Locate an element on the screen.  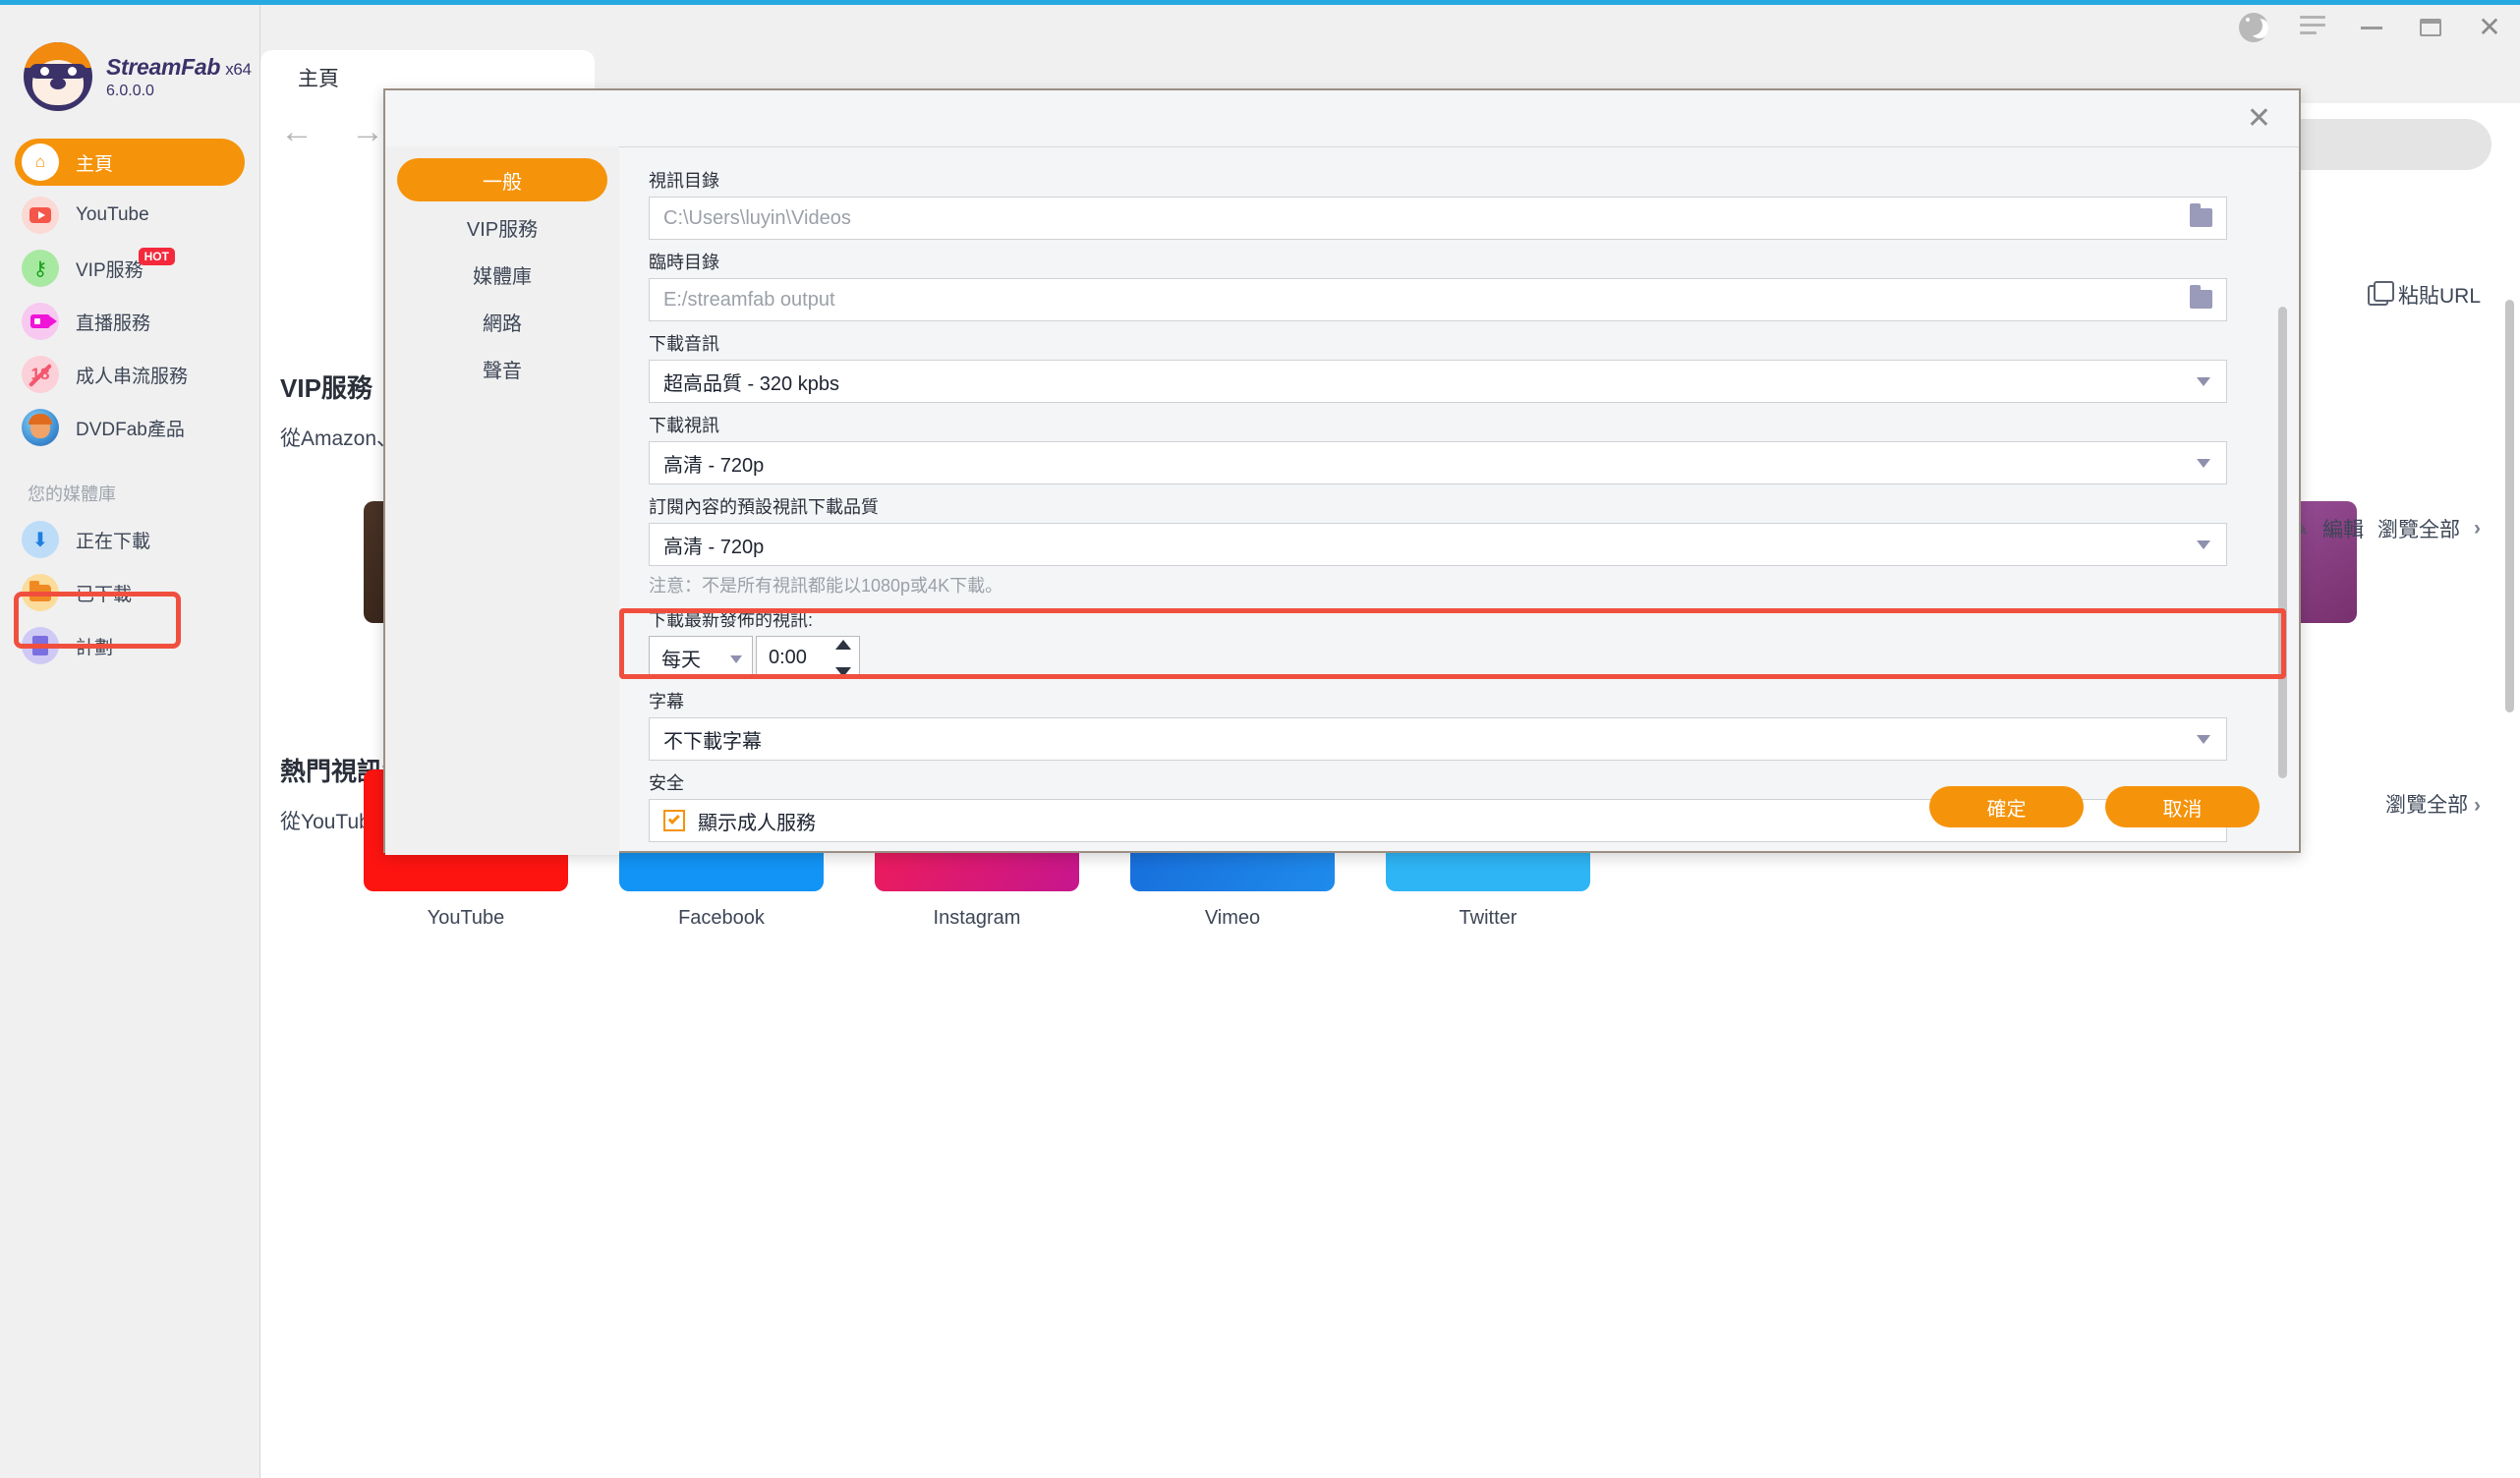
sidebar-item-adult: 18 成人串流服務 is located at coordinates (130, 374).